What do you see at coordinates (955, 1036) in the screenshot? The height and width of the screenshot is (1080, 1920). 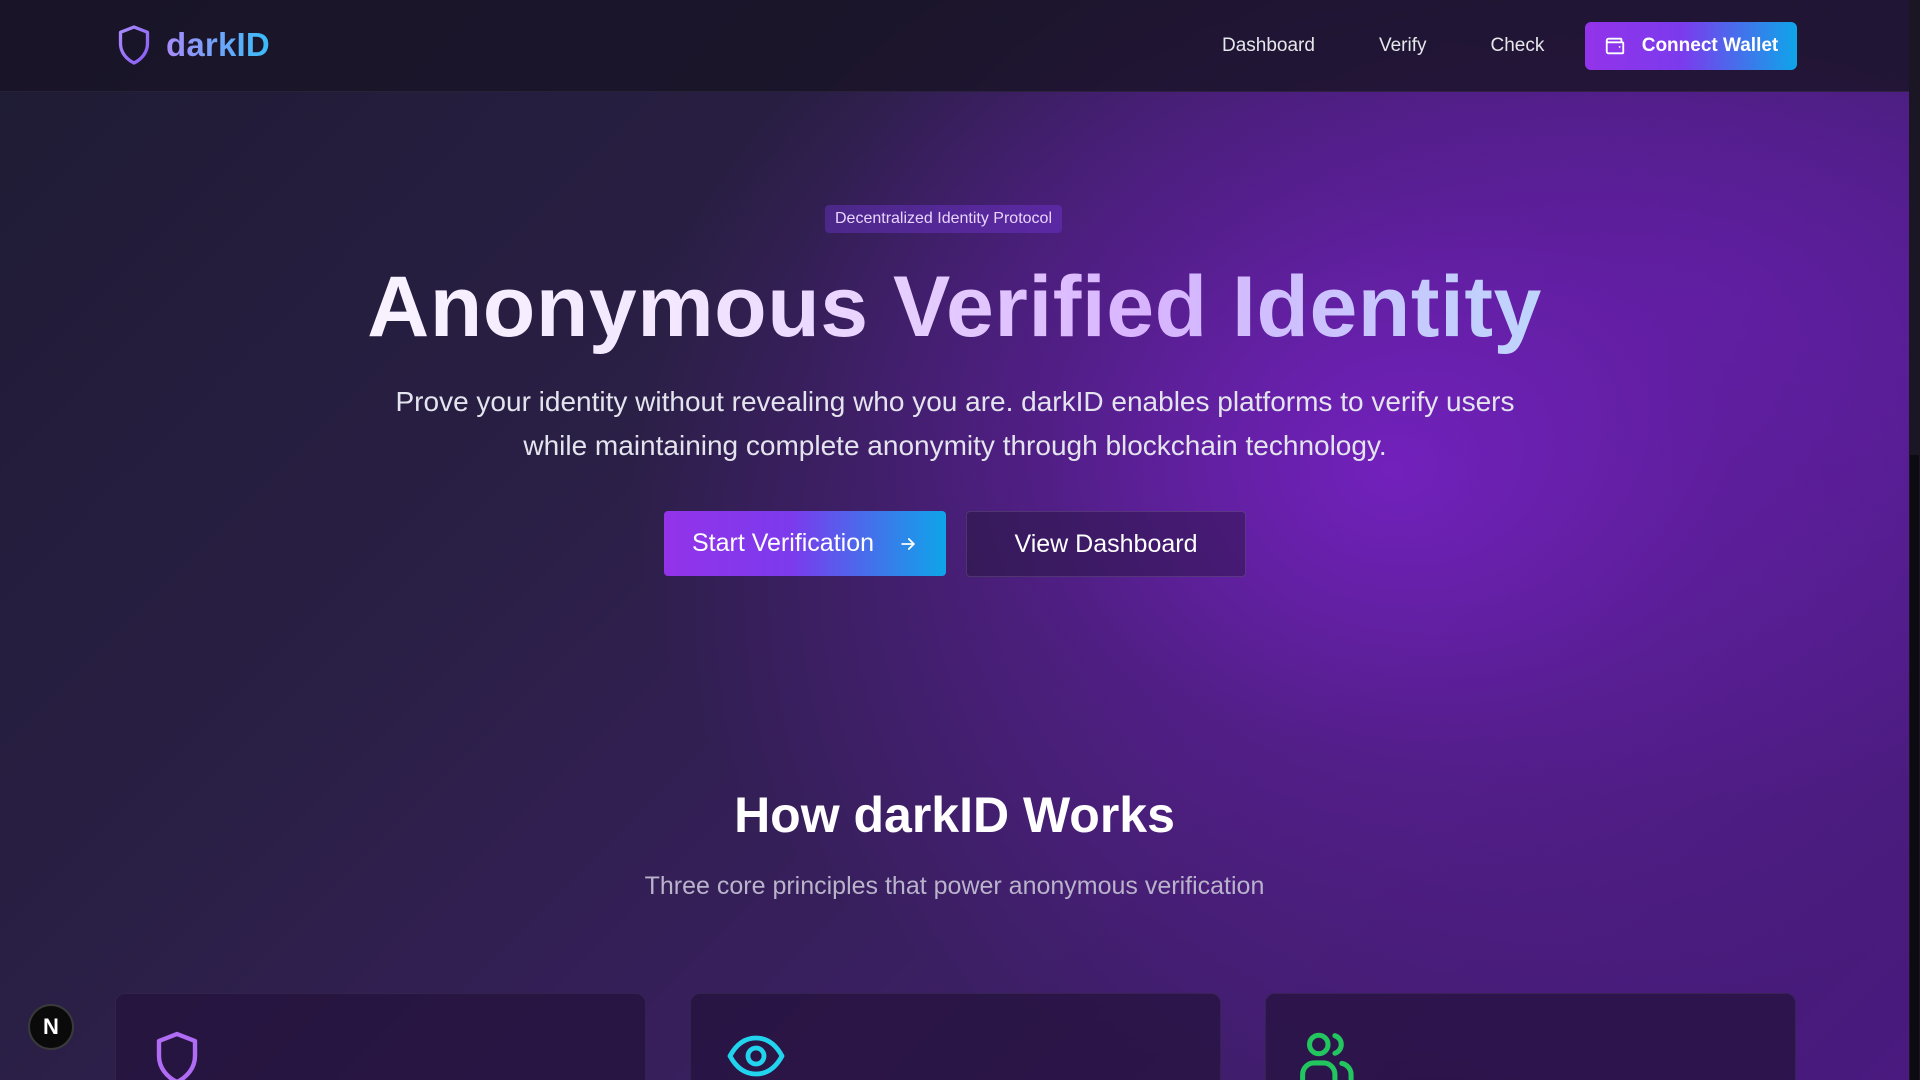 I see `feature-card-visibility` at bounding box center [955, 1036].